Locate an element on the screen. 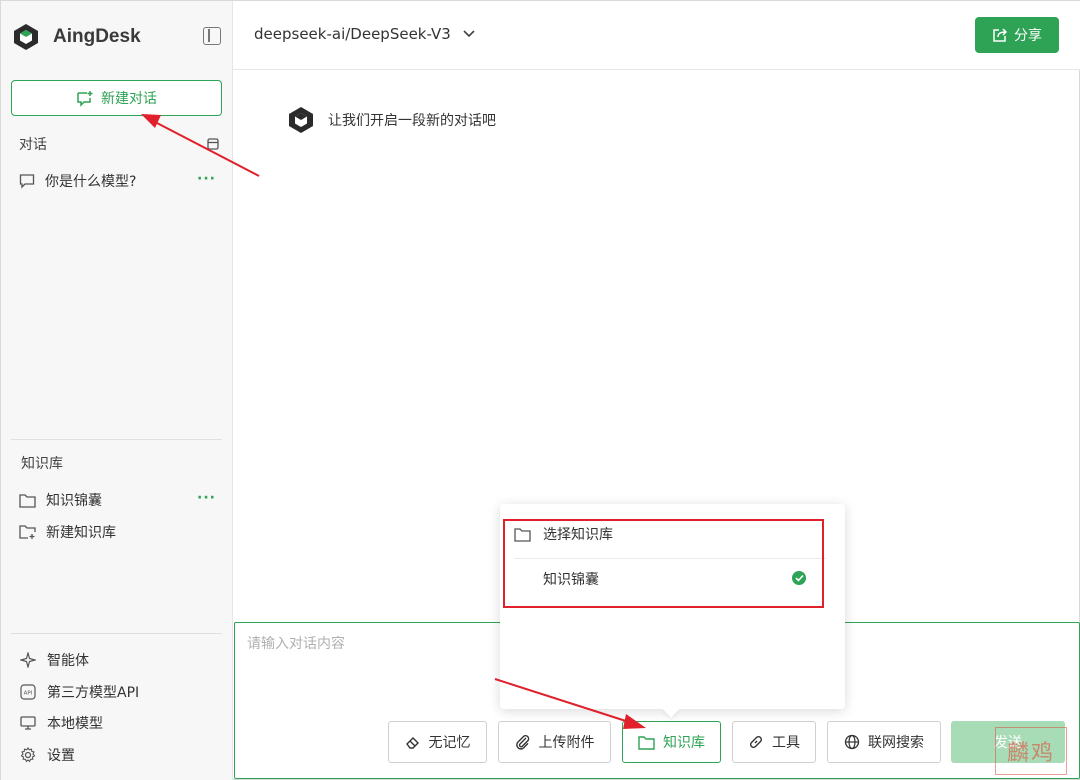 The height and width of the screenshot is (780, 1080). monitor-icon is located at coordinates (28, 723).